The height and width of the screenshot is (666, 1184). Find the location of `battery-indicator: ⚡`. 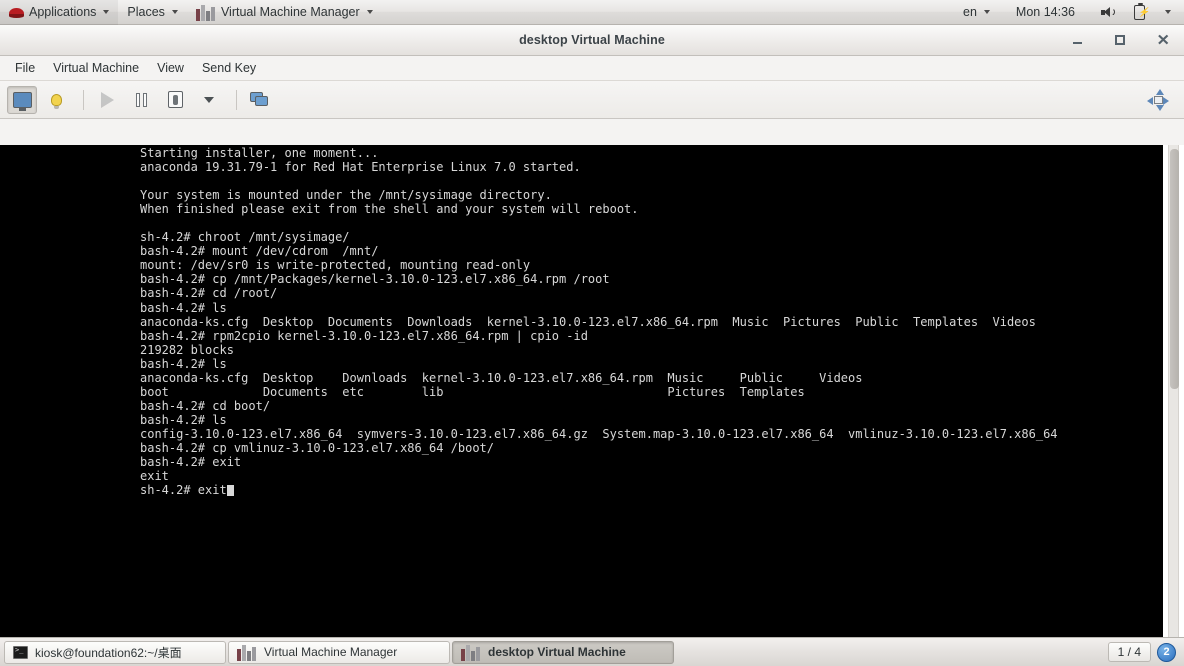

battery-indicator: ⚡ is located at coordinates (1139, 12).